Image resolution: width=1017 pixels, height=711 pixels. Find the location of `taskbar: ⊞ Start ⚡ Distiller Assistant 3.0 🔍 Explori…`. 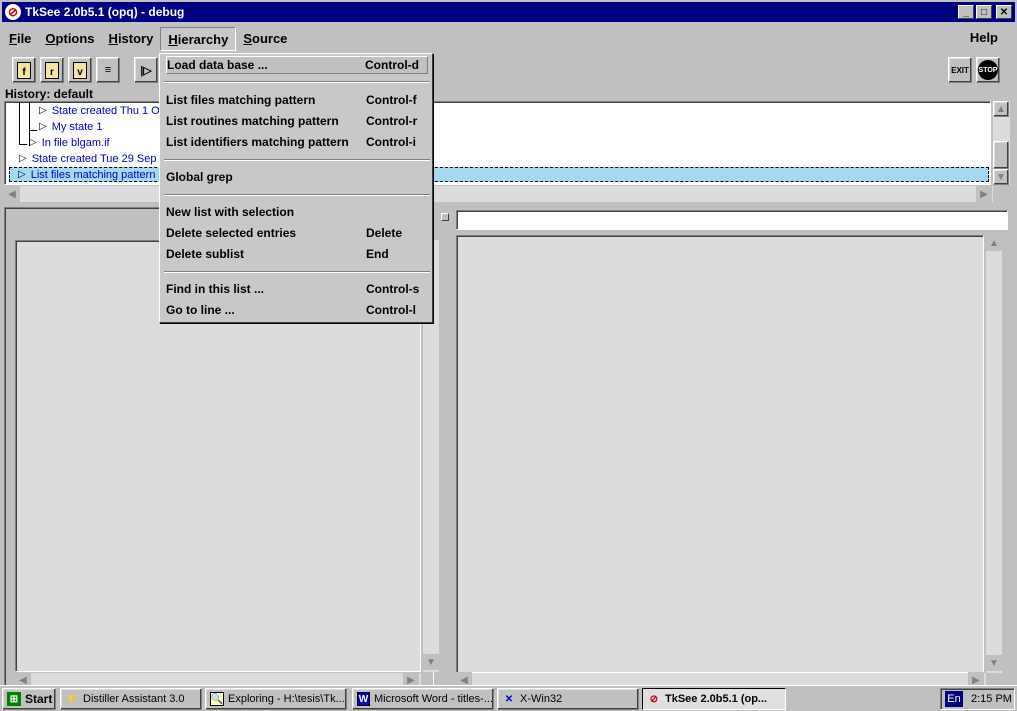

taskbar: ⊞ Start ⚡ Distiller Assistant 3.0 🔍 Explori… is located at coordinates (508, 698).